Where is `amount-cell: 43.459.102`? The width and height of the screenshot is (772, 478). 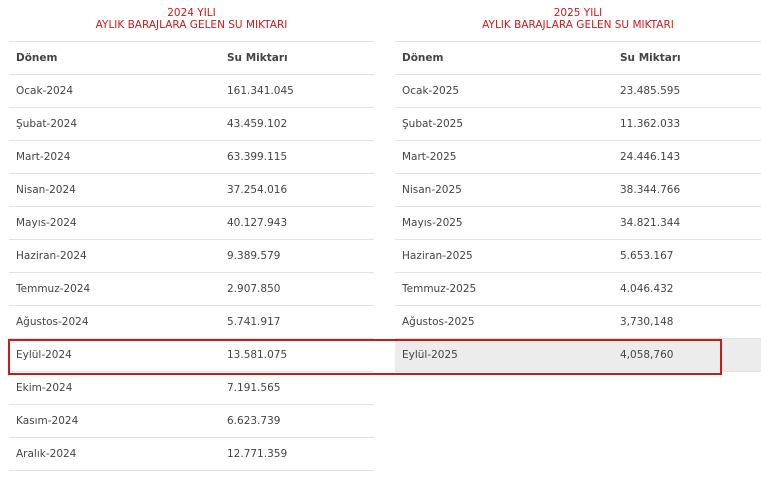 amount-cell: 43.459.102 is located at coordinates (300, 124).